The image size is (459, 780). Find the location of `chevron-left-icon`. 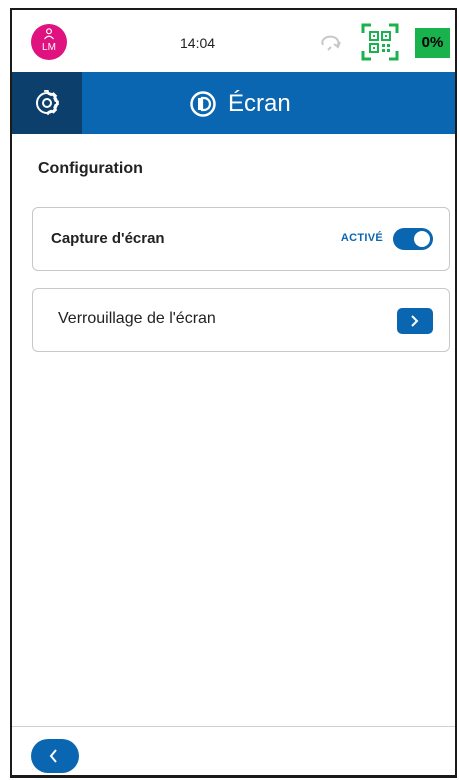

chevron-left-icon is located at coordinates (53, 756).